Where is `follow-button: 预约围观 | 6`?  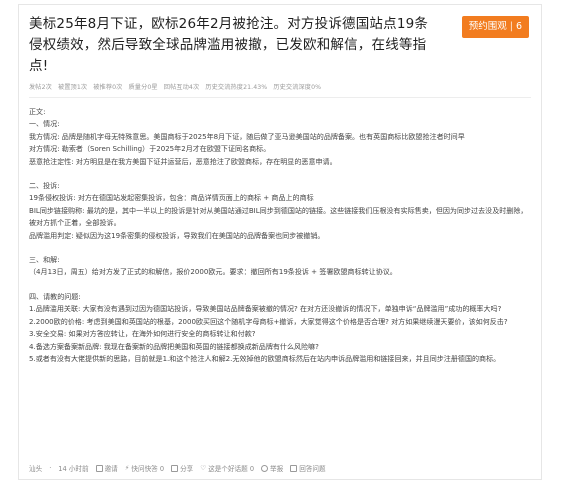 follow-button: 预约围观 | 6 is located at coordinates (495, 27).